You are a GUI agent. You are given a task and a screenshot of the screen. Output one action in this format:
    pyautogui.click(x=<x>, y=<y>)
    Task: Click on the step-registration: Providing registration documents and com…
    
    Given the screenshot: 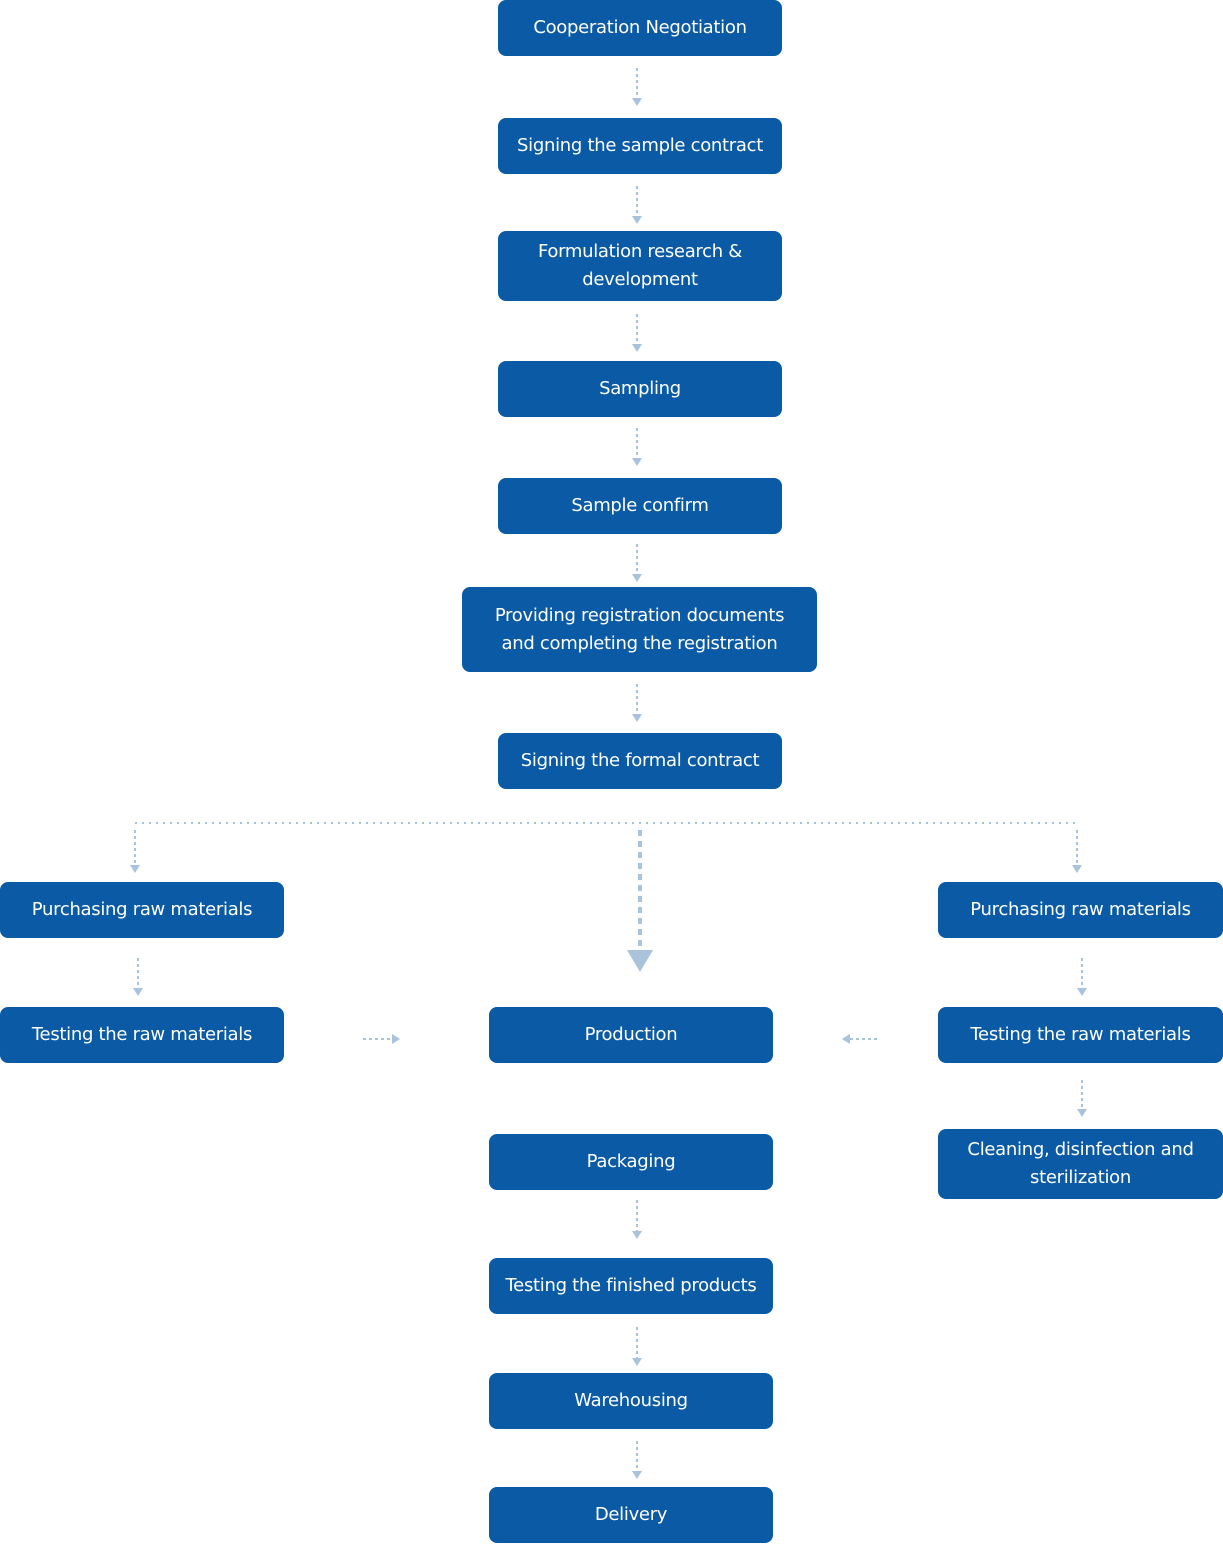 What is the action you would take?
    pyautogui.click(x=639, y=629)
    